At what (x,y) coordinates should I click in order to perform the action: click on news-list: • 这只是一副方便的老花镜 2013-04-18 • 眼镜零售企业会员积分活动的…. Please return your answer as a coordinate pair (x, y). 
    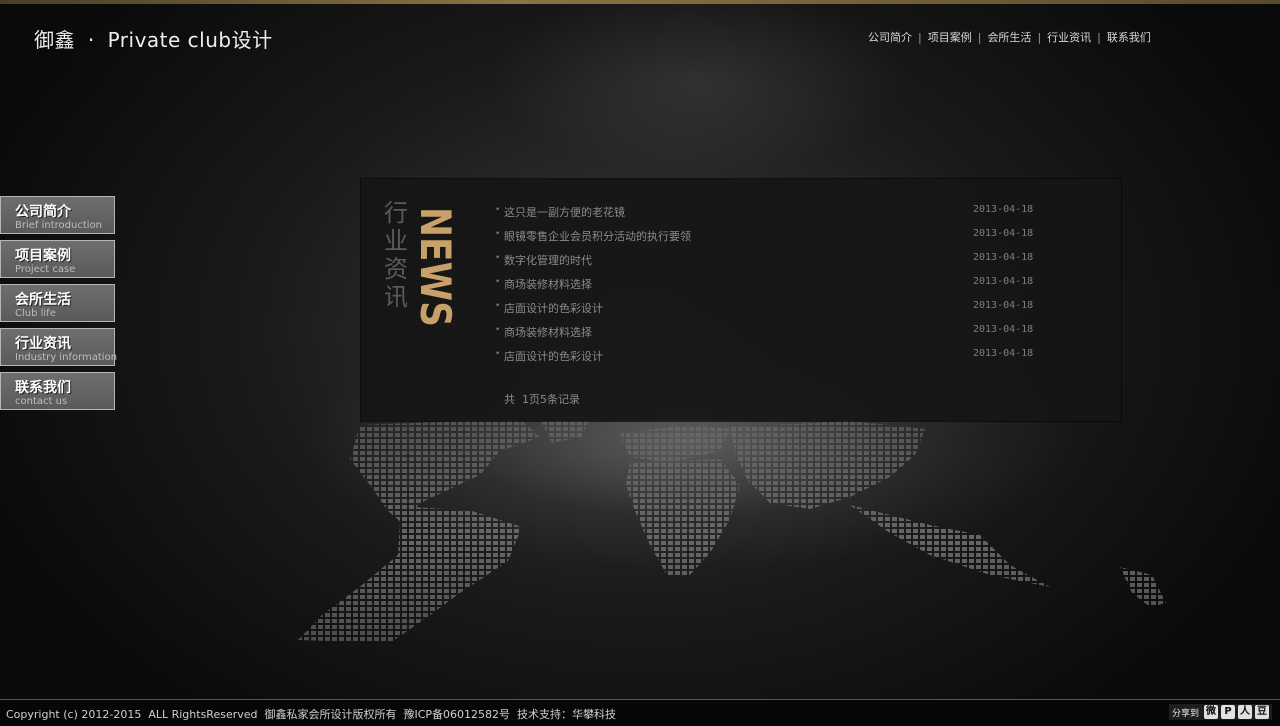
    Looking at the image, I should click on (775, 287).